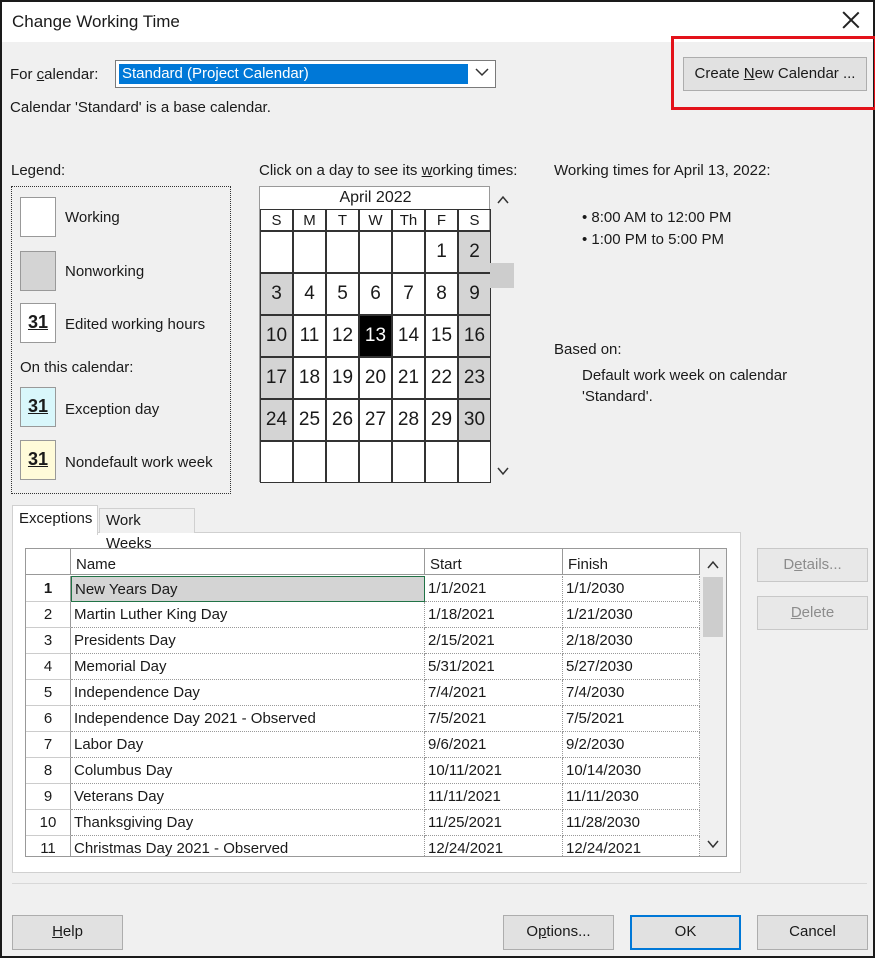 Image resolution: width=875 pixels, height=958 pixels. I want to click on calendar-day: 24, so click(276, 420).